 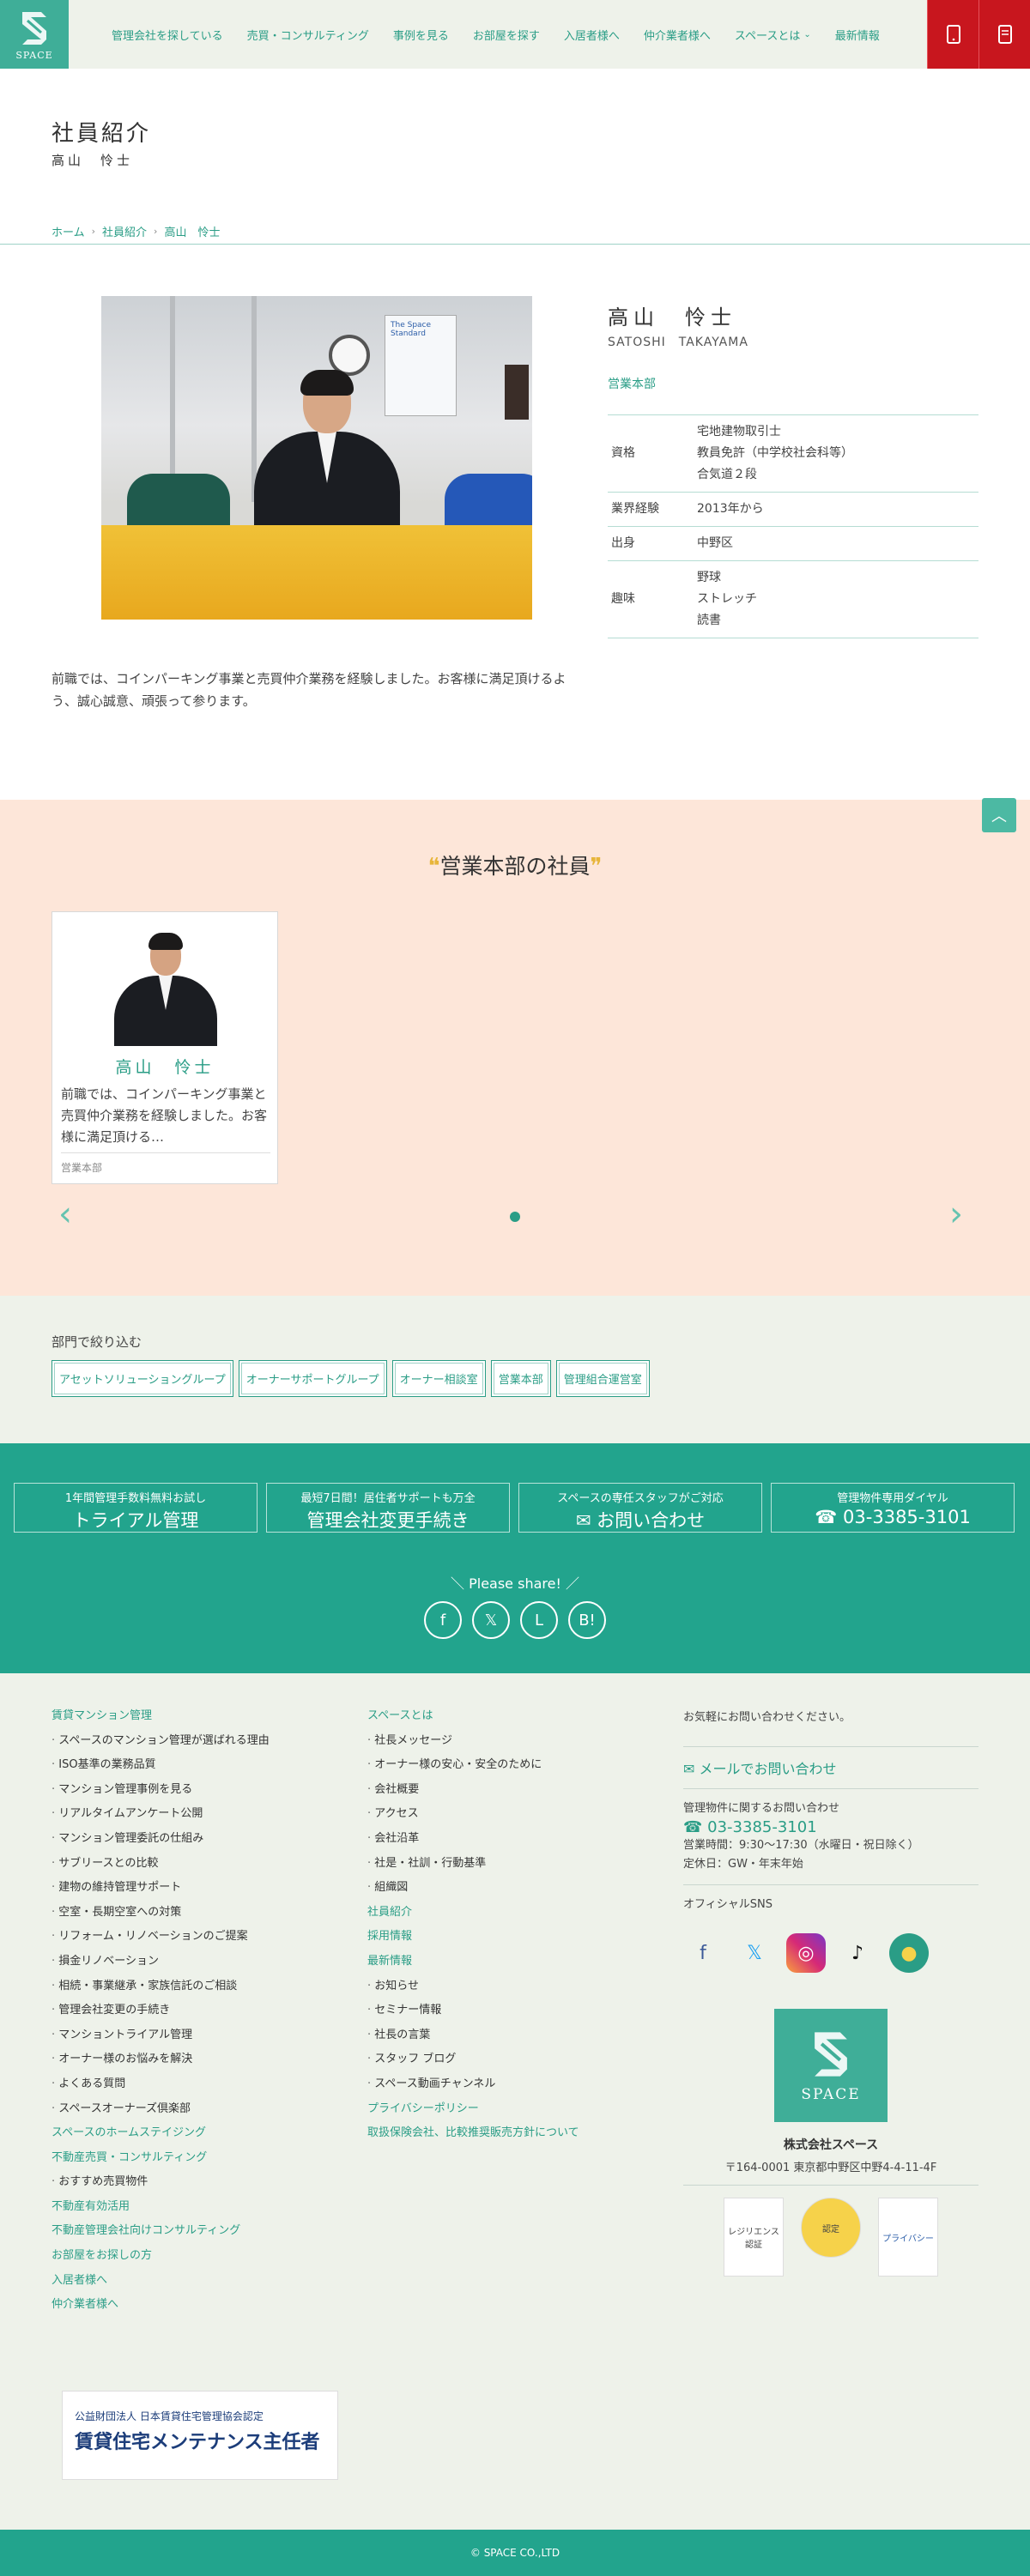 I want to click on footer-link: お知らせ, so click(x=513, y=1986).